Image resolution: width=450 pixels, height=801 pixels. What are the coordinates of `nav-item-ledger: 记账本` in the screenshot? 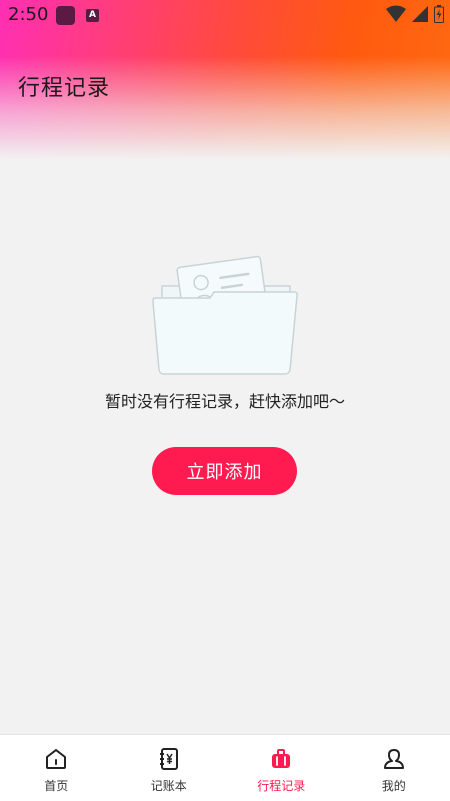 It's located at (169, 768).